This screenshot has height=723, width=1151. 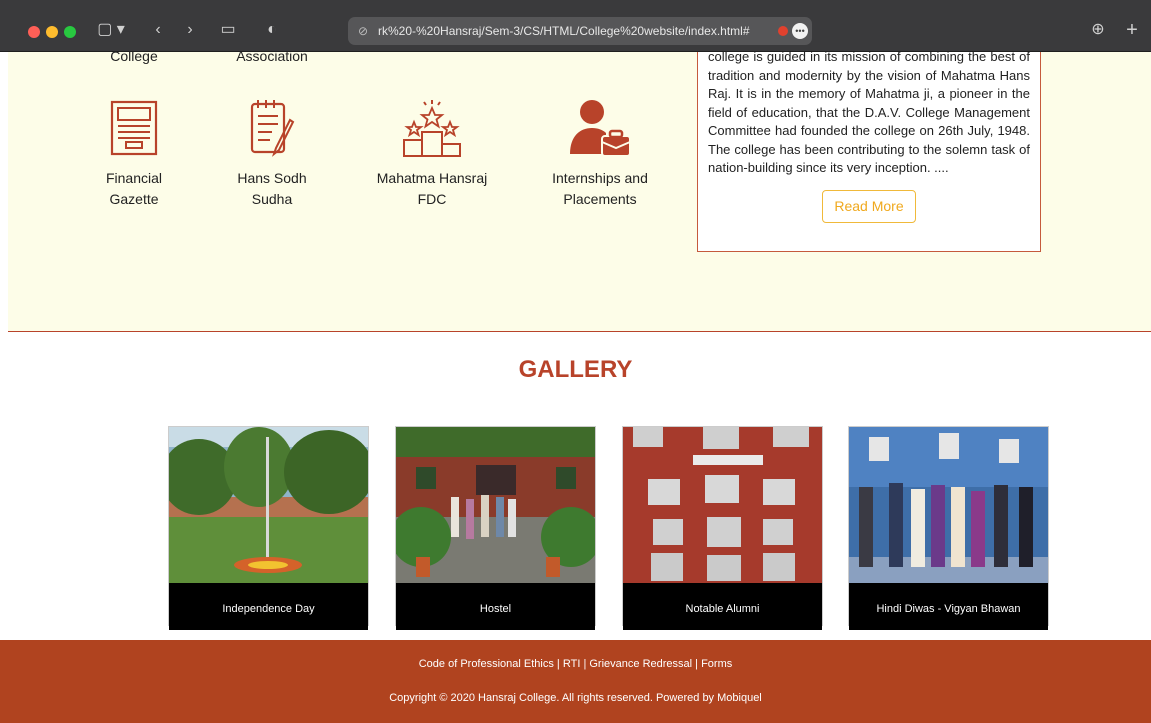 What do you see at coordinates (722, 505) in the screenshot?
I see `notable-alumni-photo` at bounding box center [722, 505].